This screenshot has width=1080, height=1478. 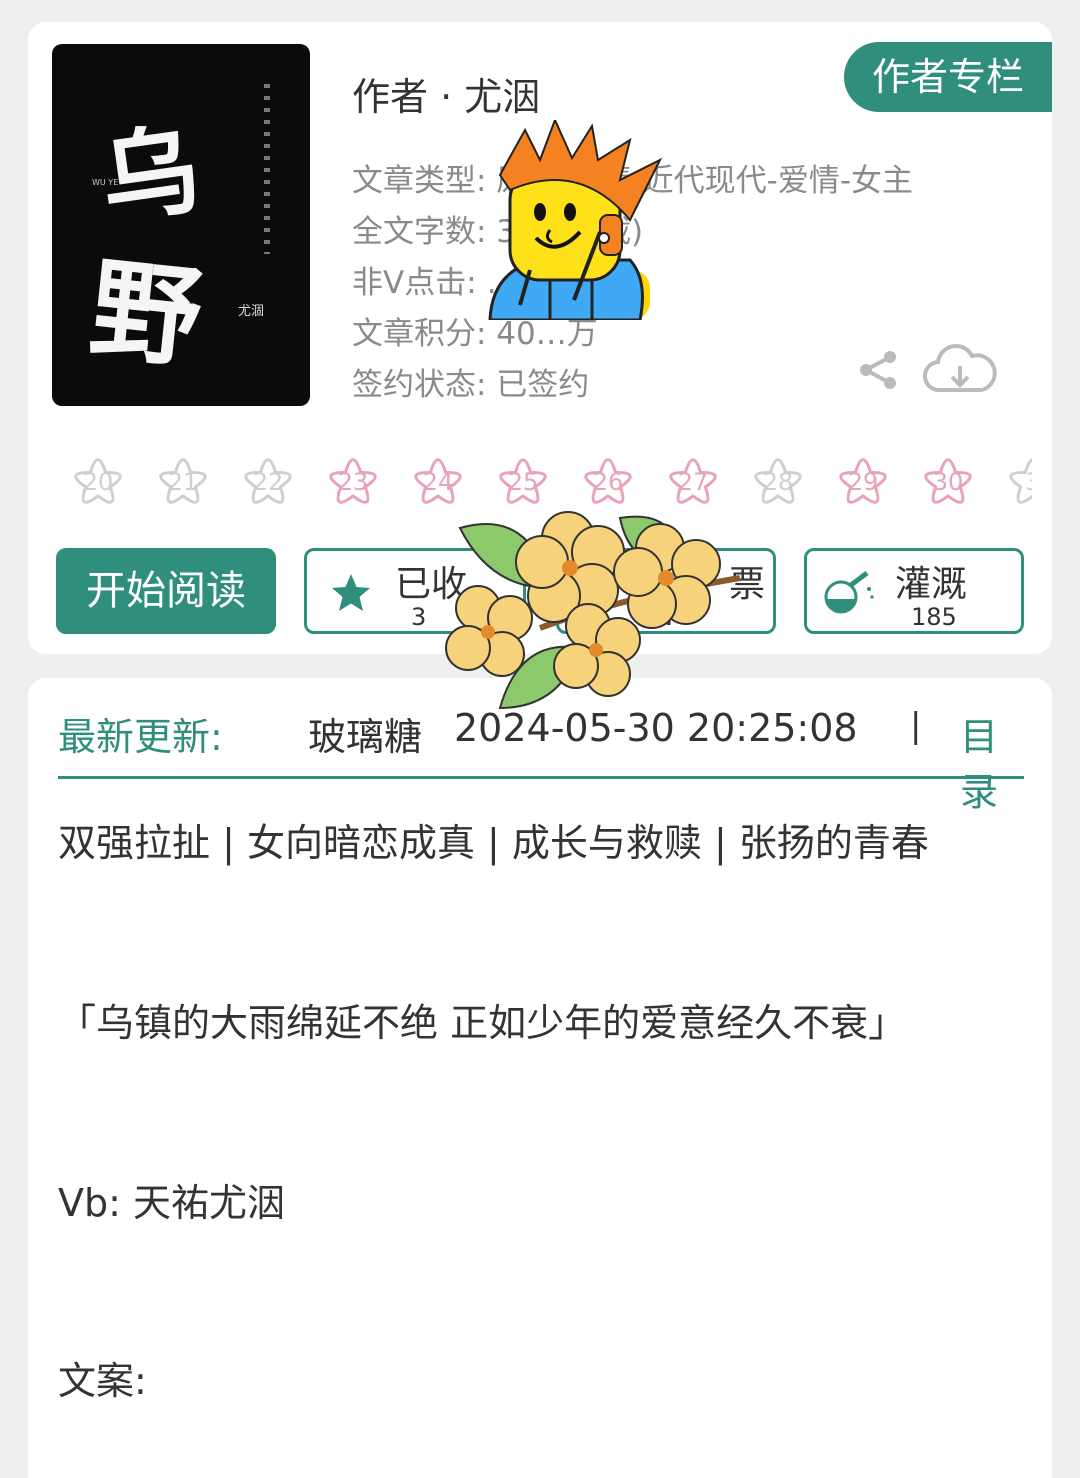 I want to click on rating-flower: 29, so click(x=863, y=482).